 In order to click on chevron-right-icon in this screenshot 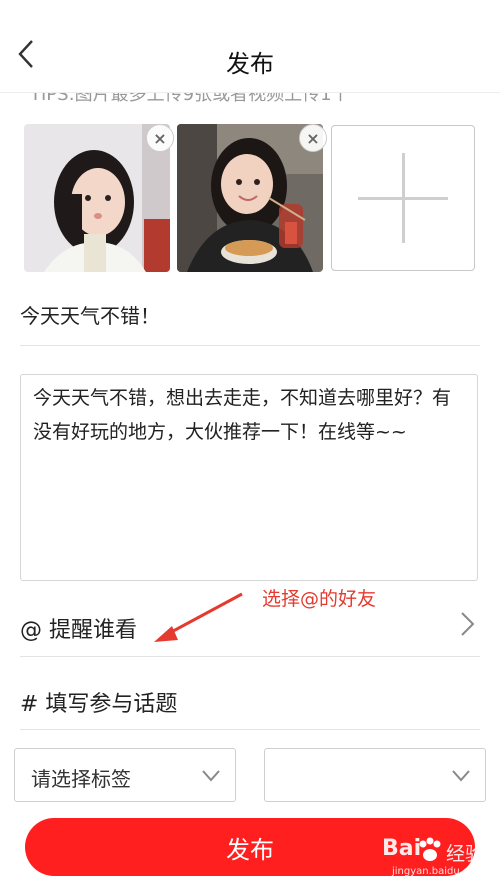, I will do `click(468, 624)`.